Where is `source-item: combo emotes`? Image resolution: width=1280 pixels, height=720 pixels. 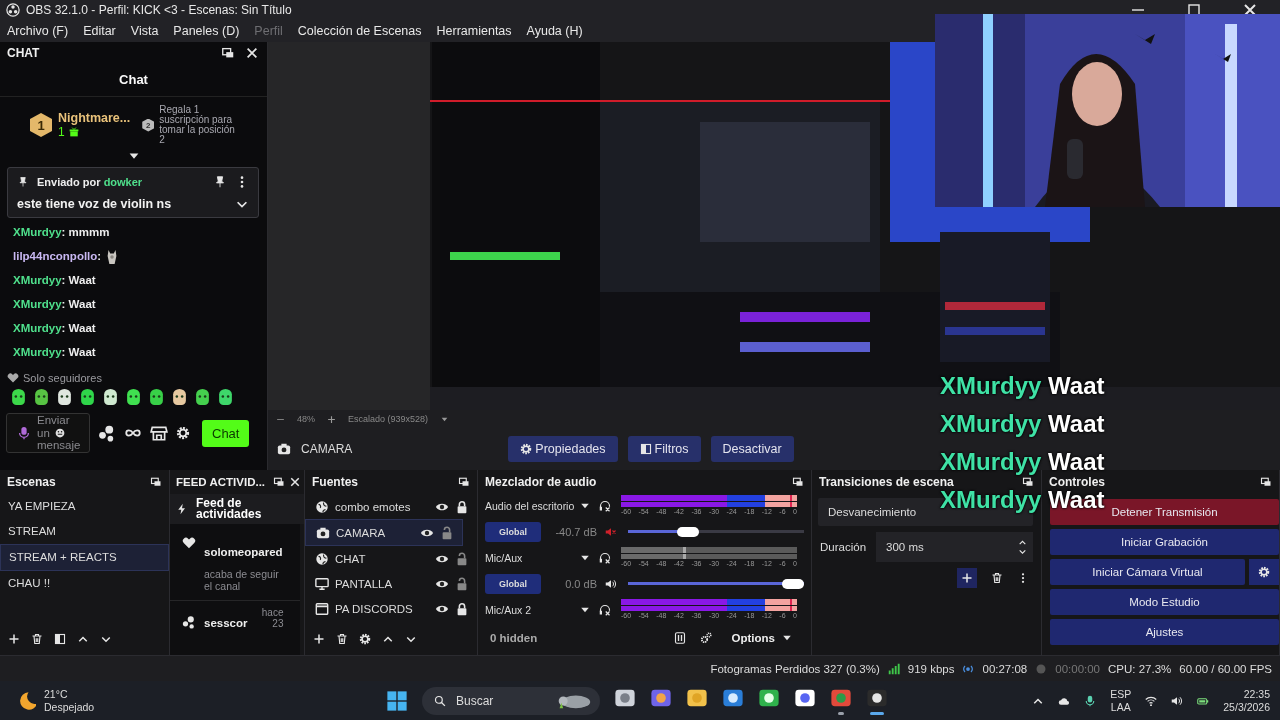 source-item: combo emotes is located at coordinates (391, 506).